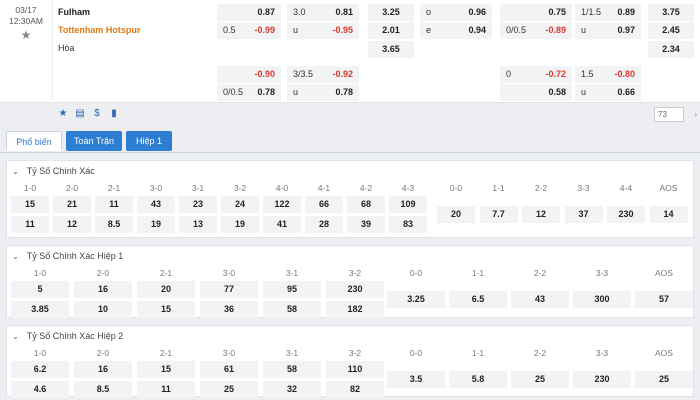 The width and height of the screenshot is (700, 400). What do you see at coordinates (478, 299) in the screenshot?
I see `score-odds-cell: 6.5` at bounding box center [478, 299].